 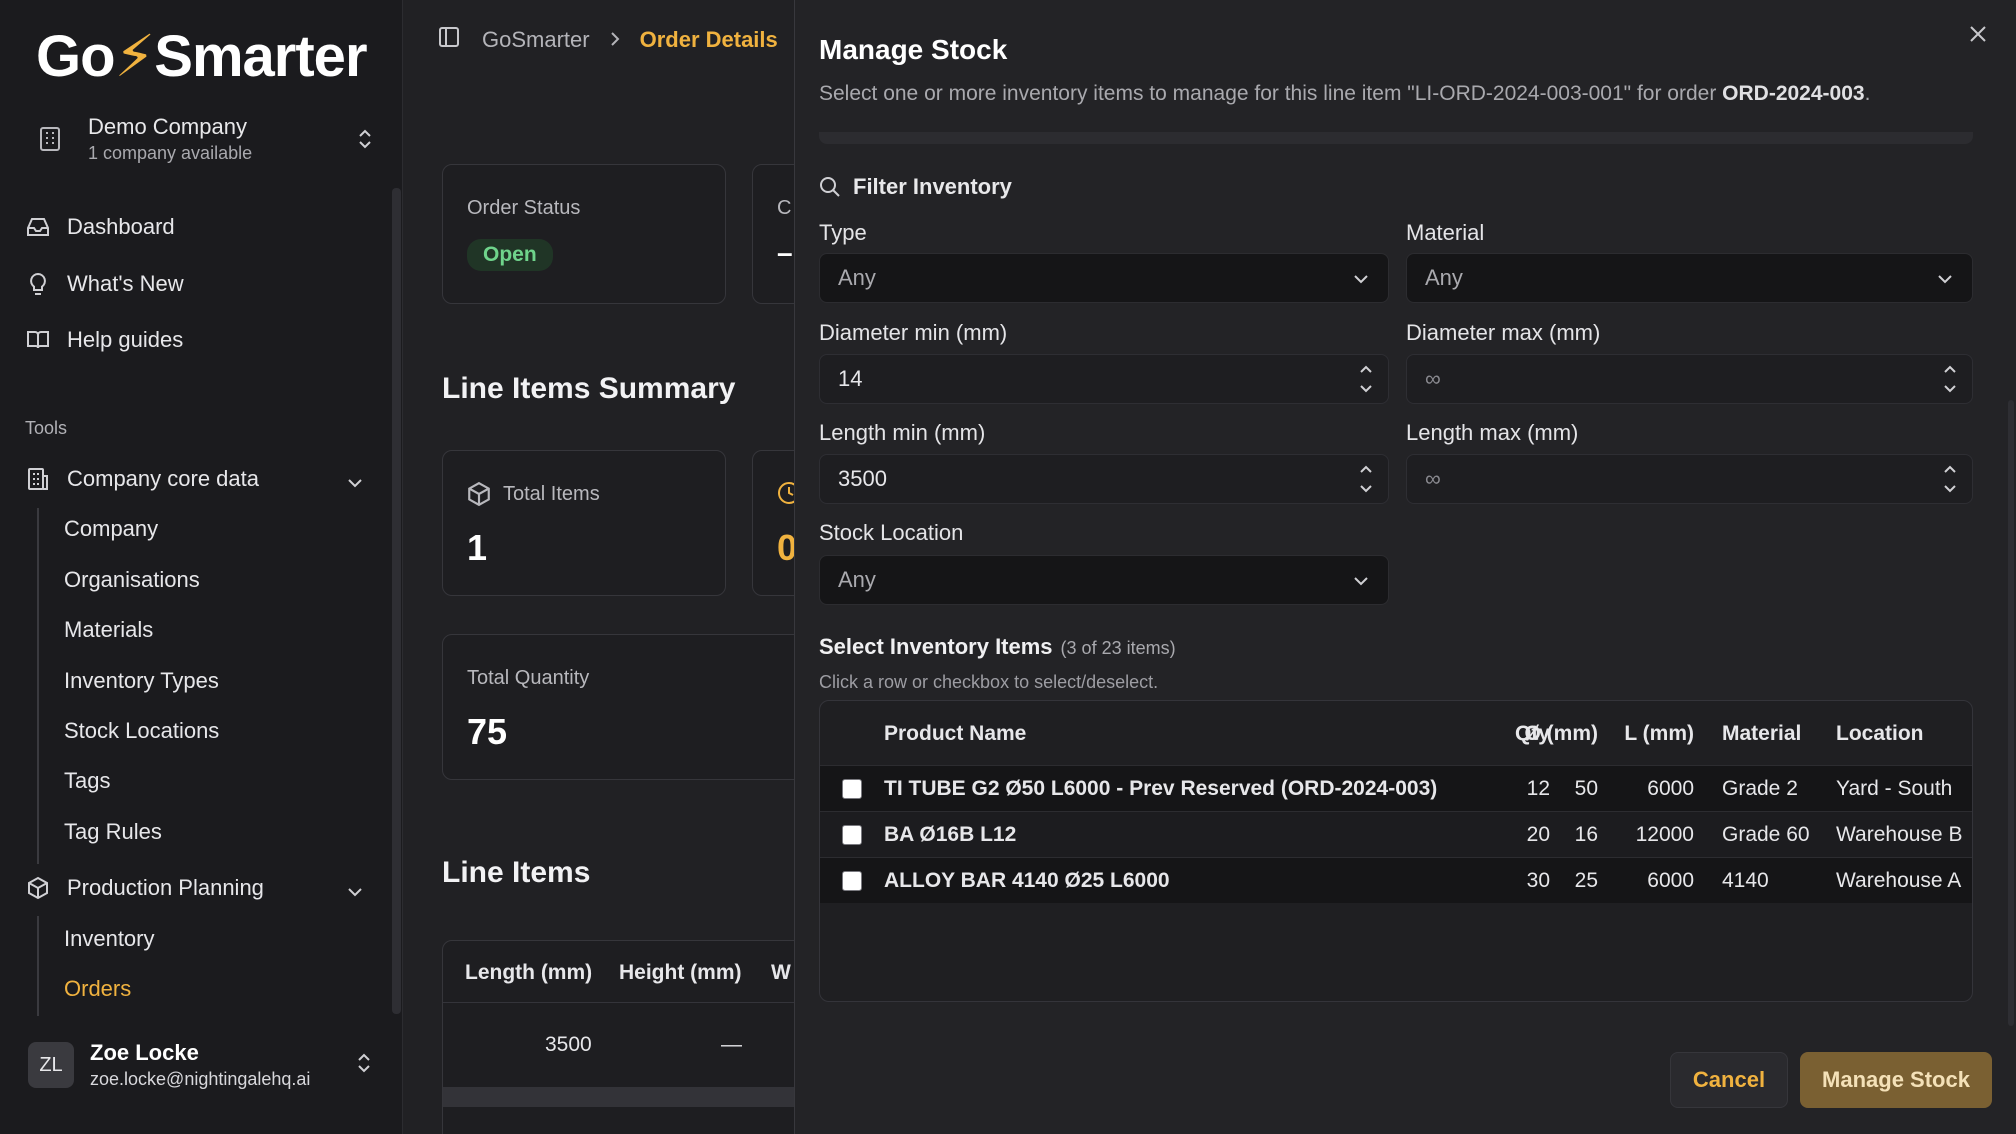 What do you see at coordinates (584, 523) in the screenshot?
I see `total-items-card: Total Items 1` at bounding box center [584, 523].